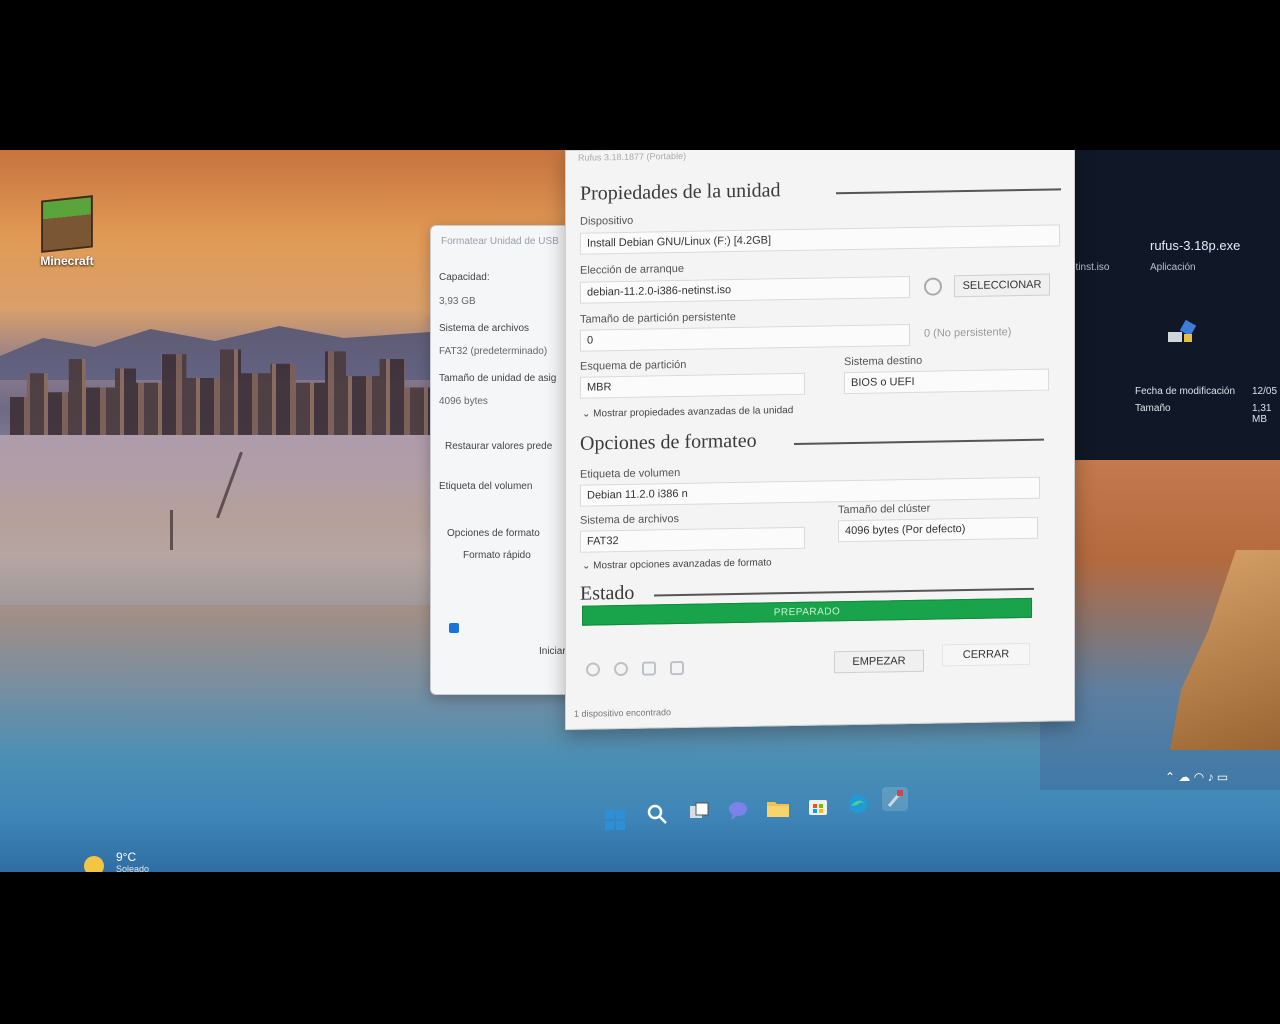  What do you see at coordinates (484, 328) in the screenshot?
I see `sistema-archivos-label: Sistema de archivos` at bounding box center [484, 328].